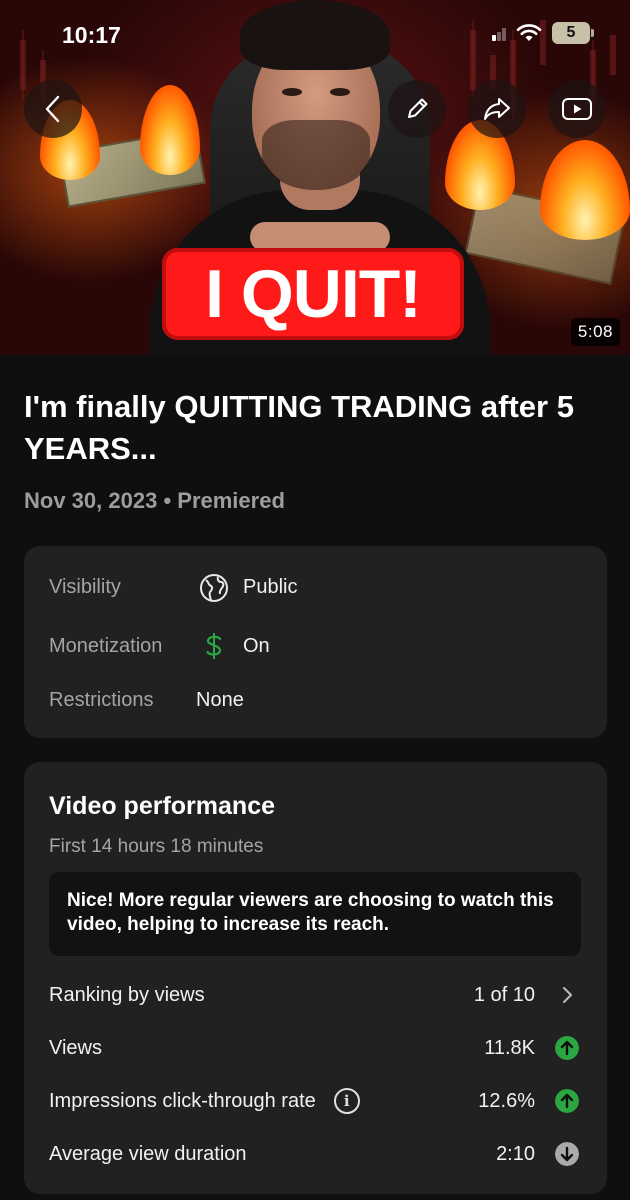 The image size is (630, 1200). I want to click on thumbnail-banner: I QUIT!, so click(313, 294).